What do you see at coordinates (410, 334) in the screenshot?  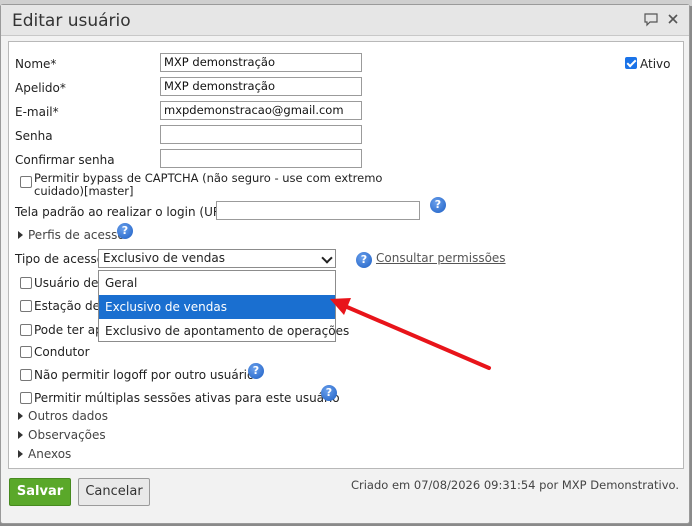 I see `annotation-arrow` at bounding box center [410, 334].